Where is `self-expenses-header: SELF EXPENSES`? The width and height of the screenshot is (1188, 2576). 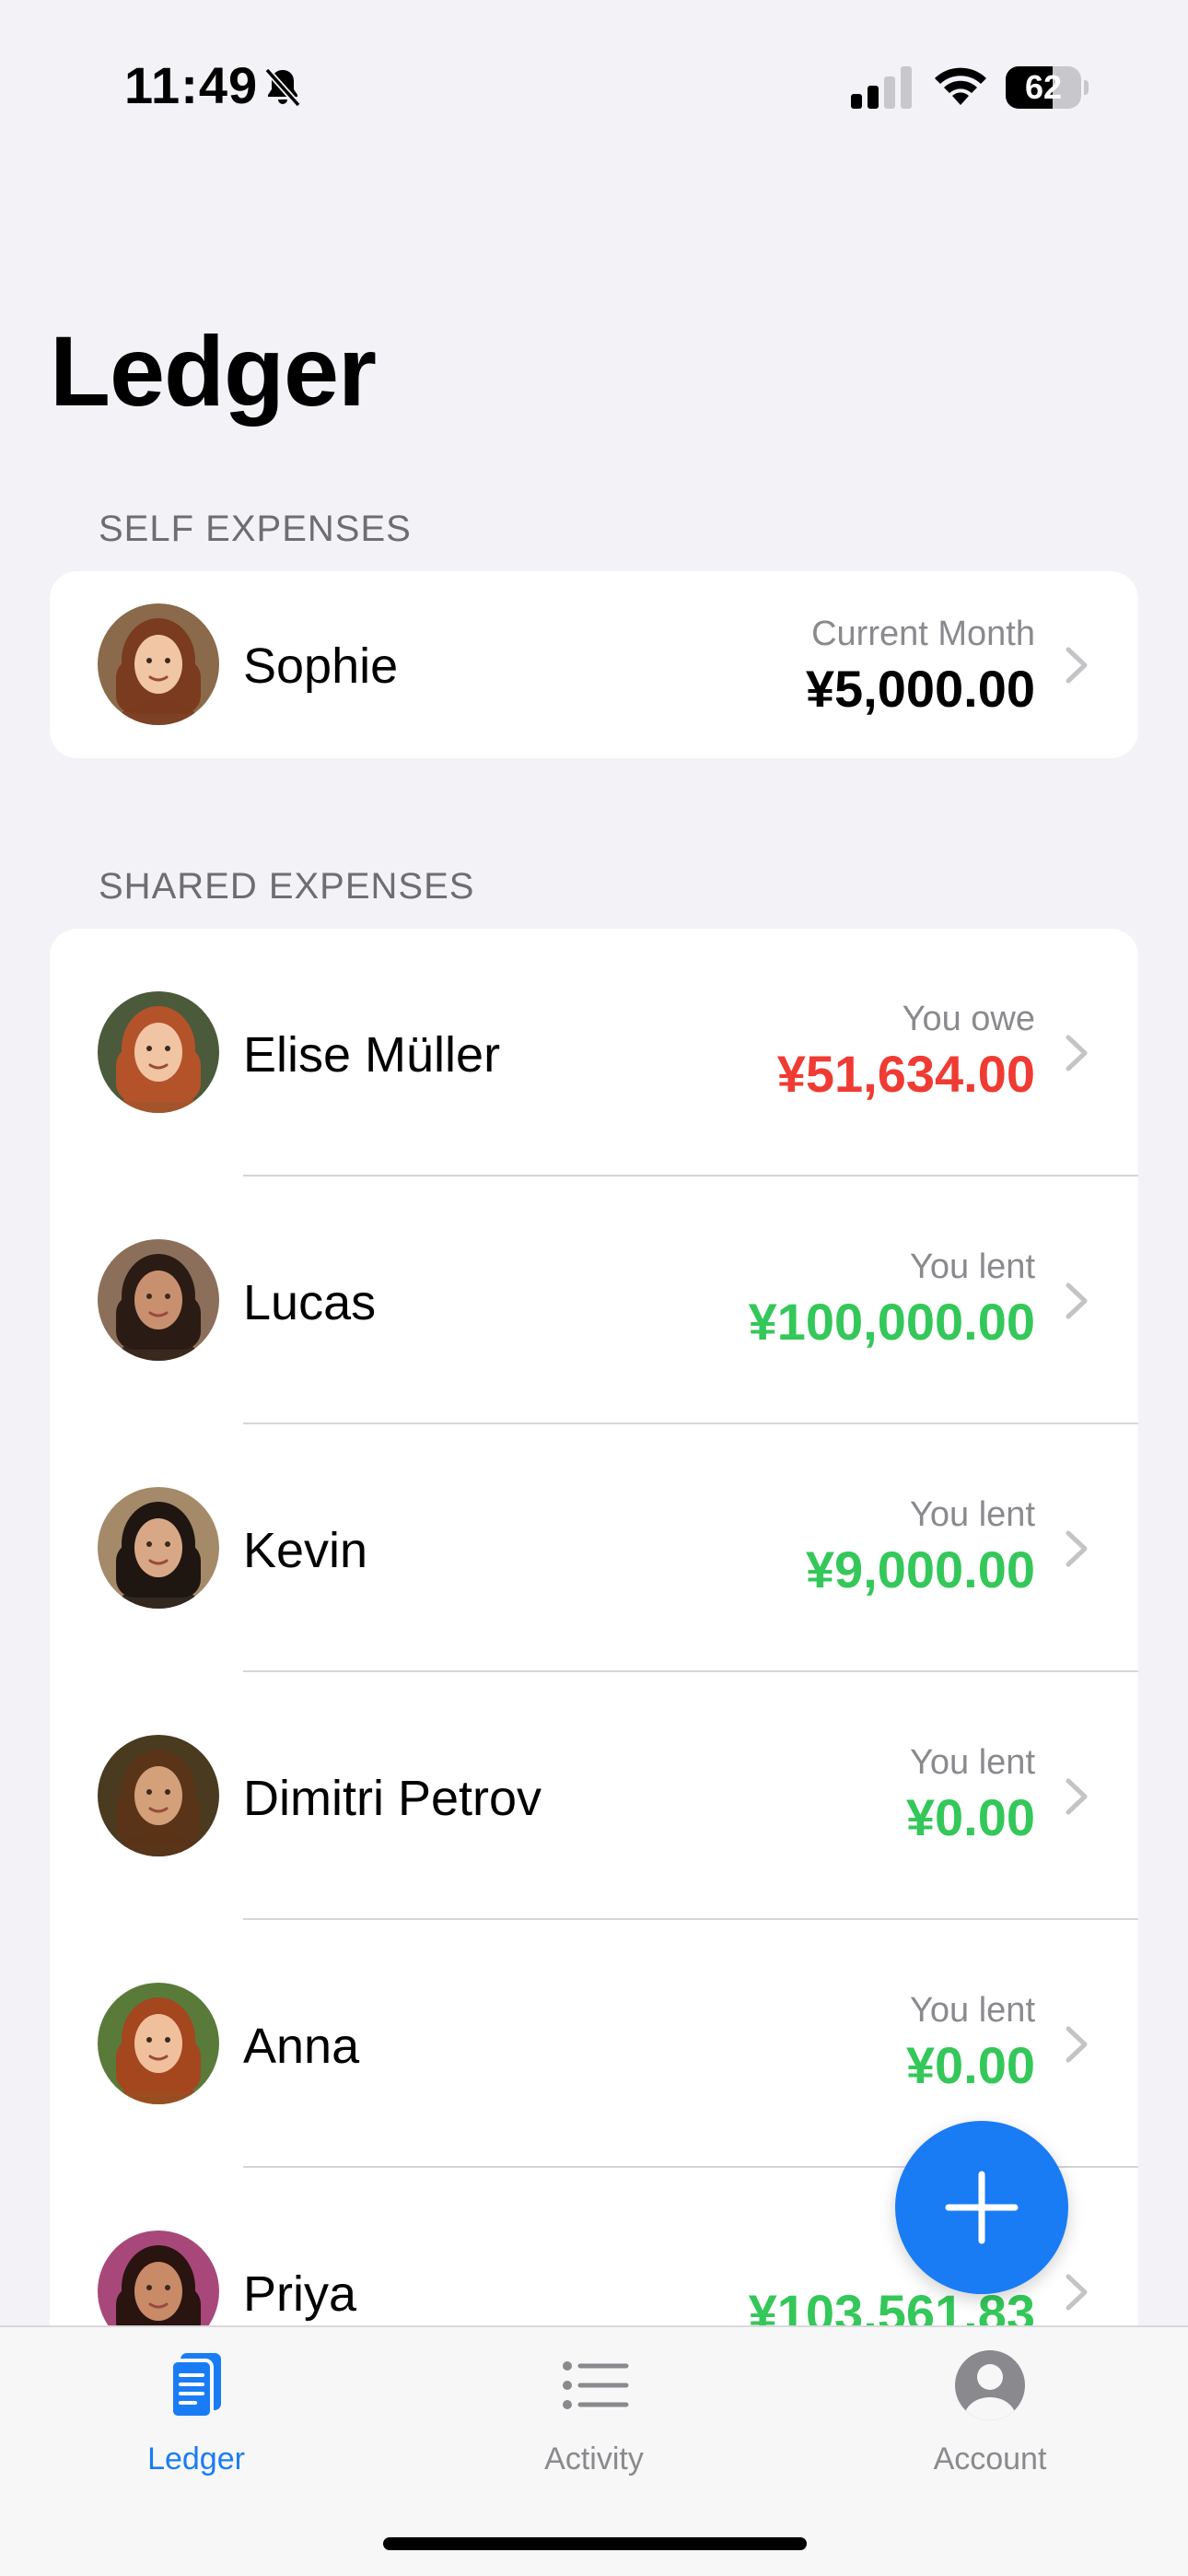
self-expenses-header: SELF EXPENSES is located at coordinates (256, 529).